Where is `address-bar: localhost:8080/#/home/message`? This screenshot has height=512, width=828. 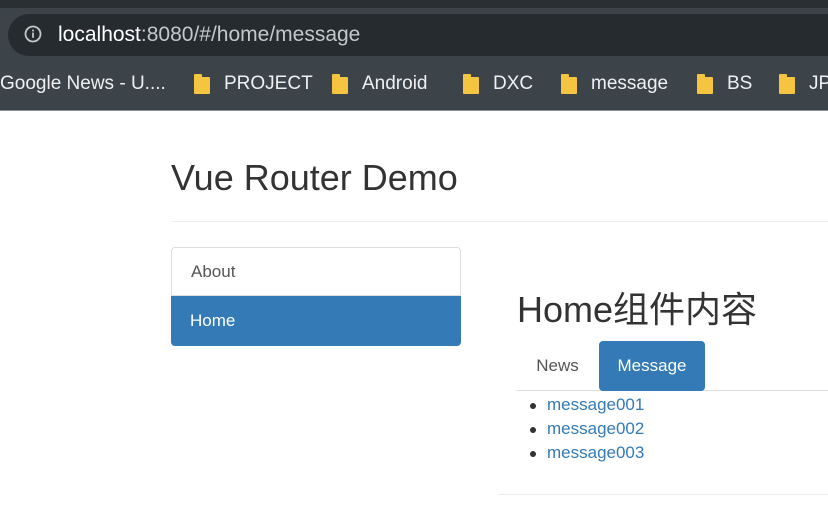
address-bar: localhost:8080/#/home/message is located at coordinates (418, 35).